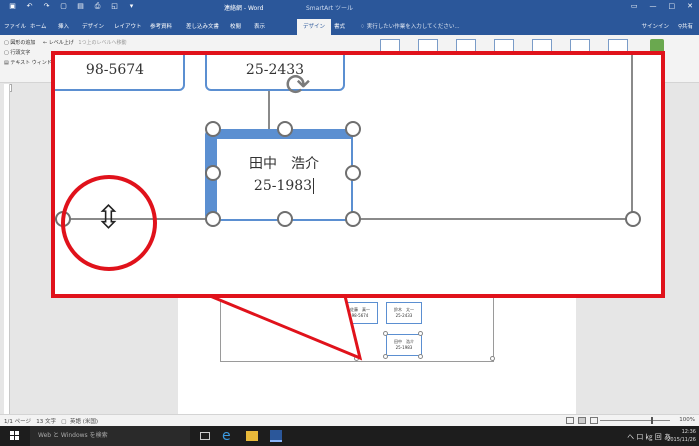  What do you see at coordinates (6, 43) in the screenshot?
I see `add-shape-icon: ▢` at bounding box center [6, 43].